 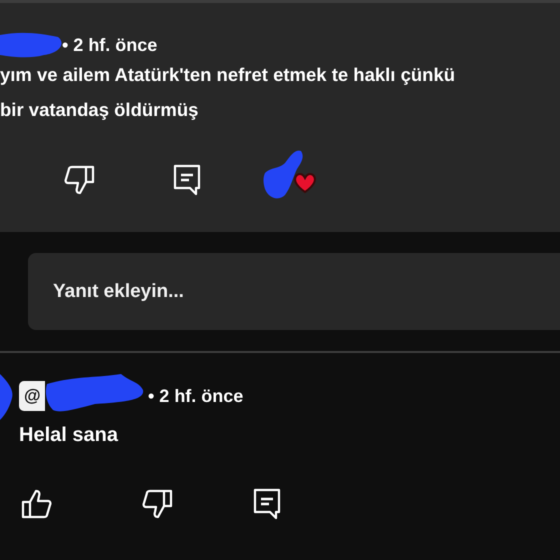 What do you see at coordinates (69, 435) in the screenshot?
I see `comment-text: Helal sana` at bounding box center [69, 435].